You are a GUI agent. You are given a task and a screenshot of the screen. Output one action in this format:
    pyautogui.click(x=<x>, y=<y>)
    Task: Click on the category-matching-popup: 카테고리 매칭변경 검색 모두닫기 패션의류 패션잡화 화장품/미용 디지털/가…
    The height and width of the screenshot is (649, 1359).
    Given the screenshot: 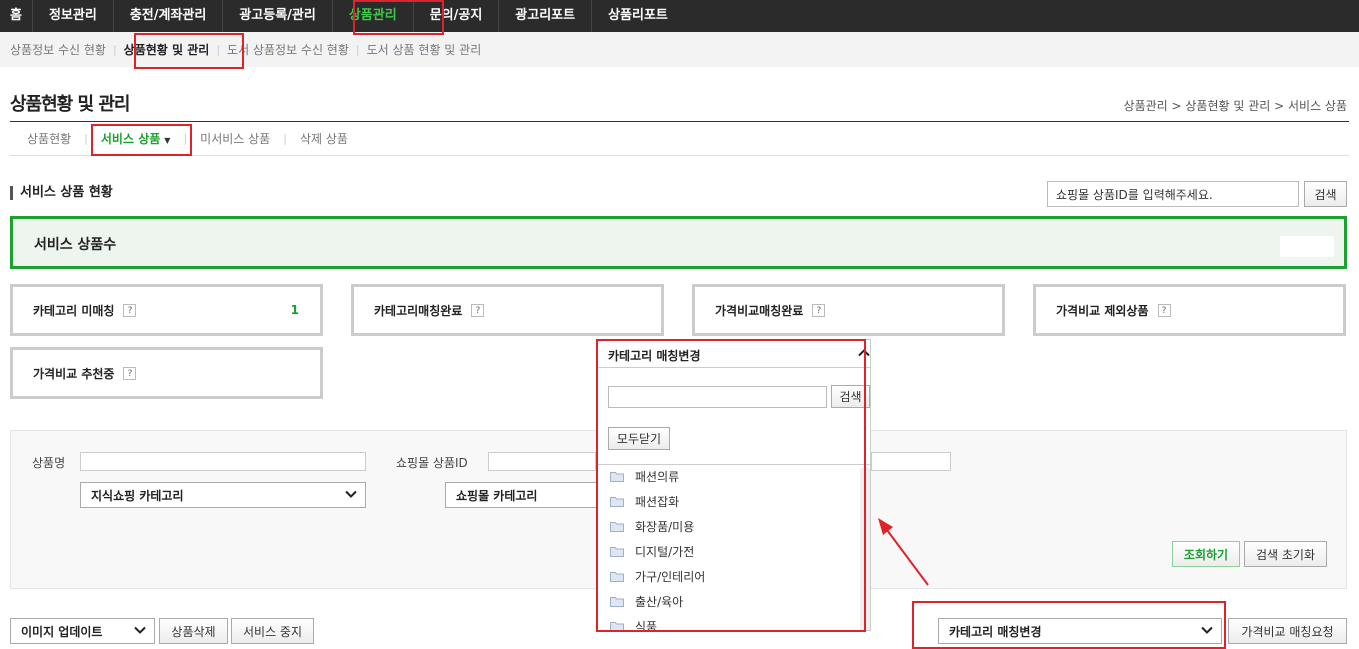 What is the action you would take?
    pyautogui.click(x=733, y=485)
    